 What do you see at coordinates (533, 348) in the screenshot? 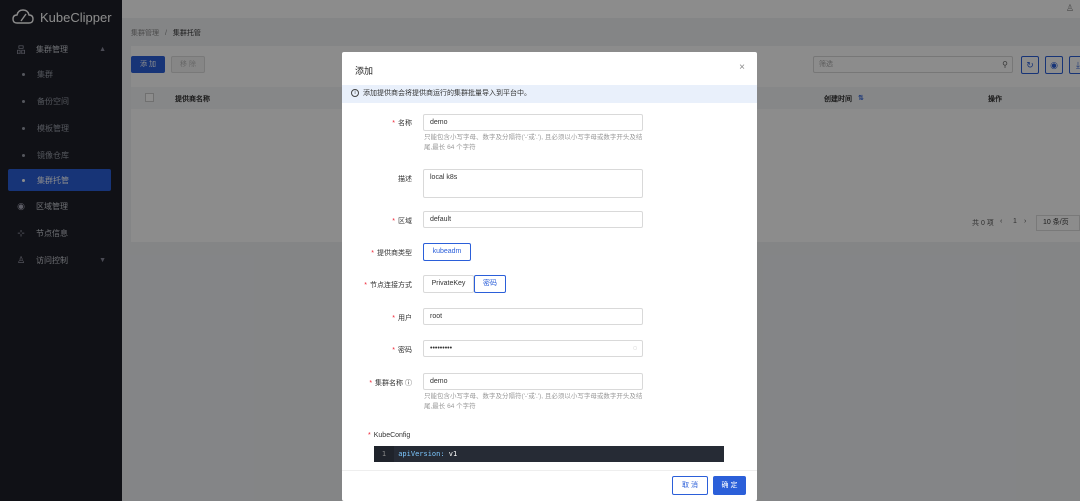
I see `password-input: ••••••••• ◌` at bounding box center [533, 348].